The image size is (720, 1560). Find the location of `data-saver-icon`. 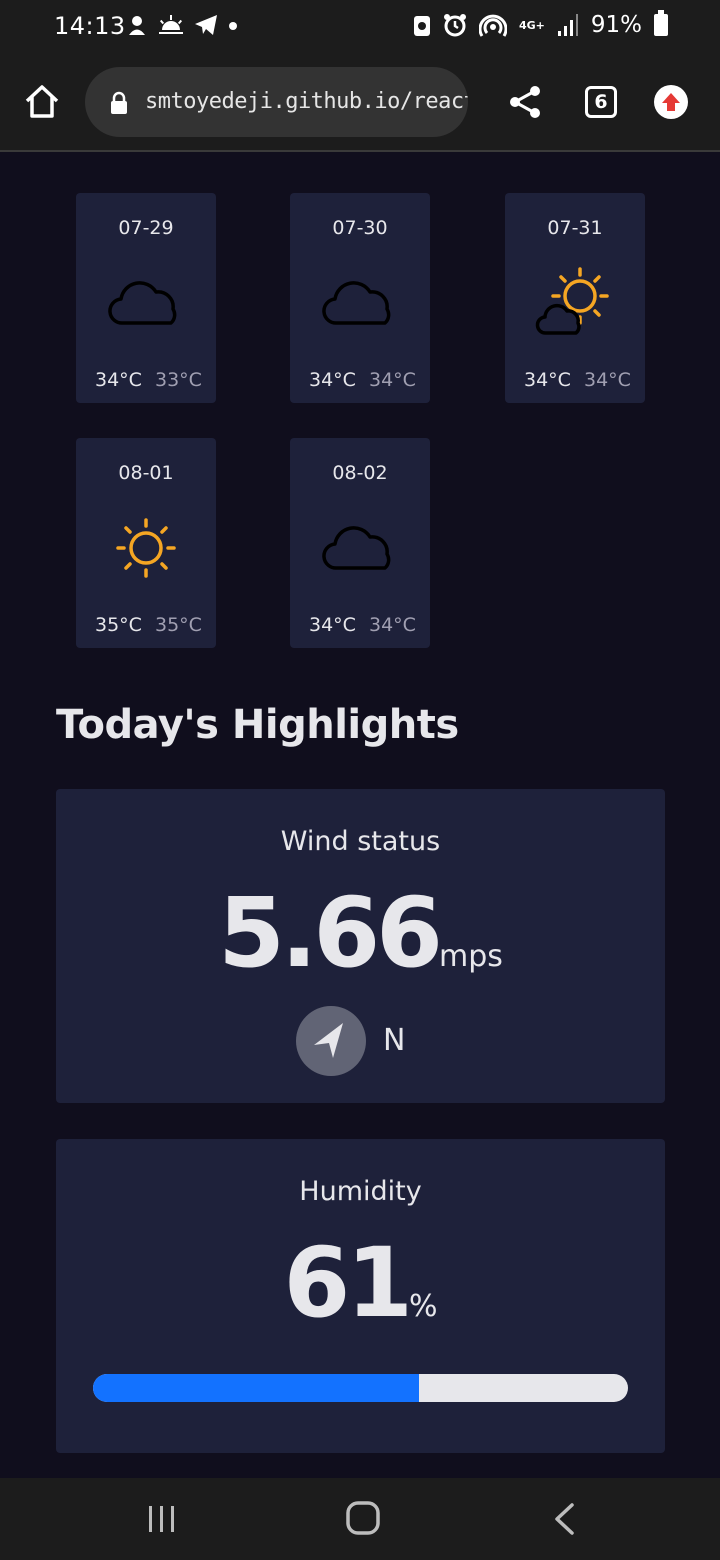

data-saver-icon is located at coordinates (421, 26).